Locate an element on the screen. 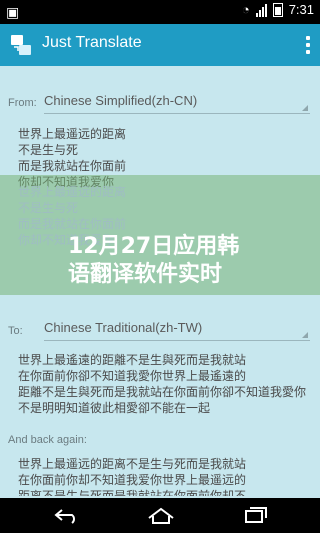 The image size is (320, 533). from-label: From: is located at coordinates (22, 103).